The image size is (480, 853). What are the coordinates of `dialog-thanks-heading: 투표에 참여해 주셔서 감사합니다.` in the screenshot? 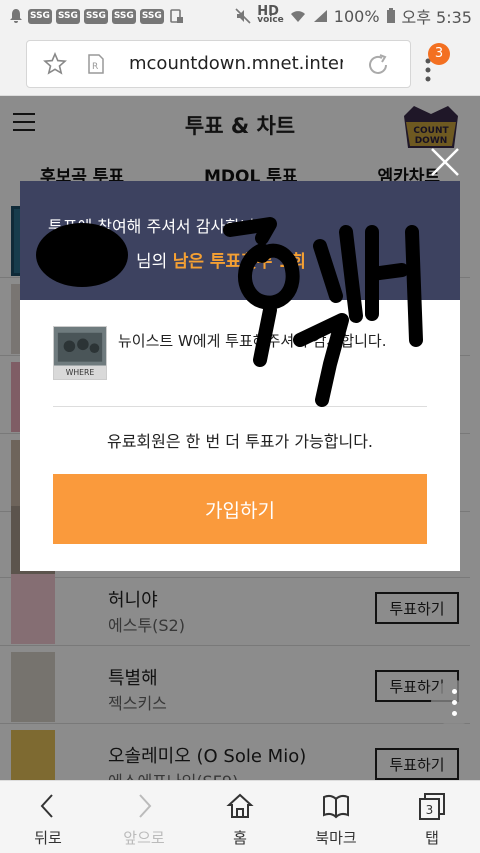 It's located at (161, 226).